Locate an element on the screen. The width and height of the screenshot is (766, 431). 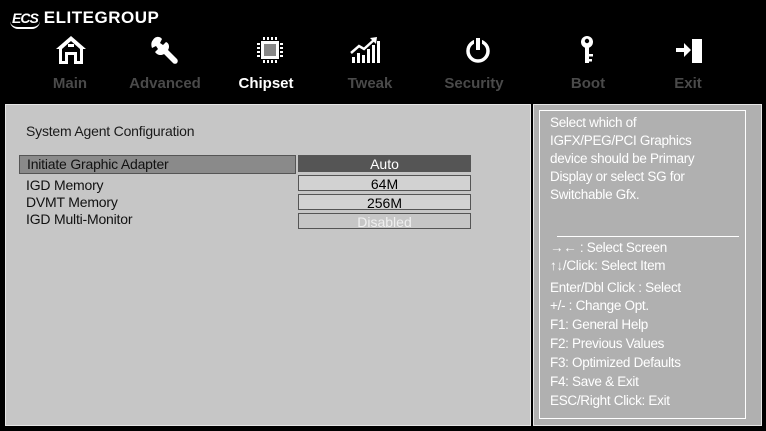
brand-name: ELITEGROUP is located at coordinates (101, 17).